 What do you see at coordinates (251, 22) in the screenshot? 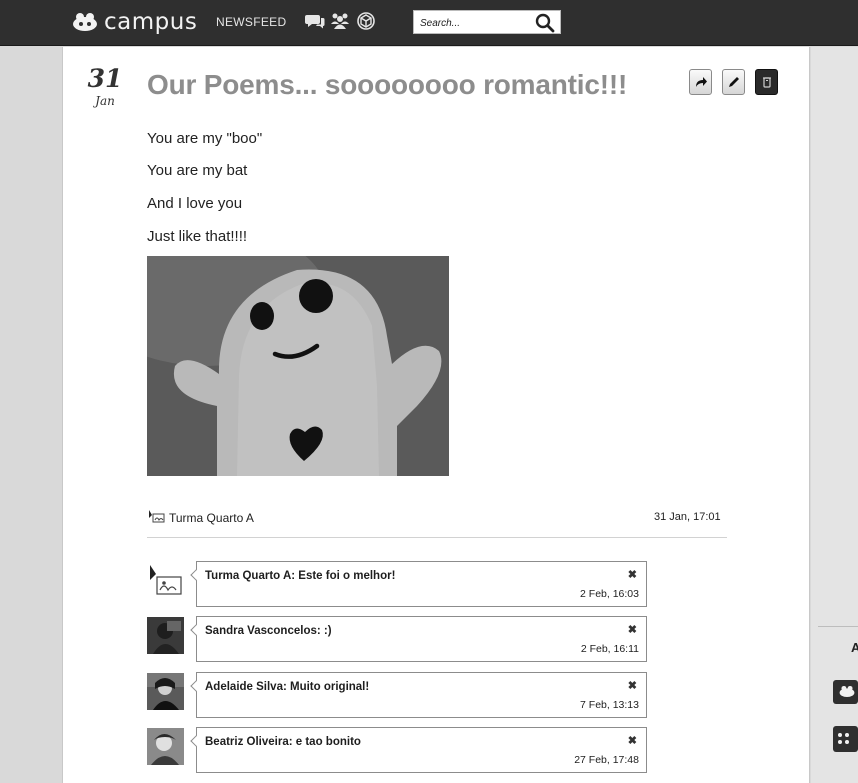
I see `nav-newsfeed: NEWSFEED` at bounding box center [251, 22].